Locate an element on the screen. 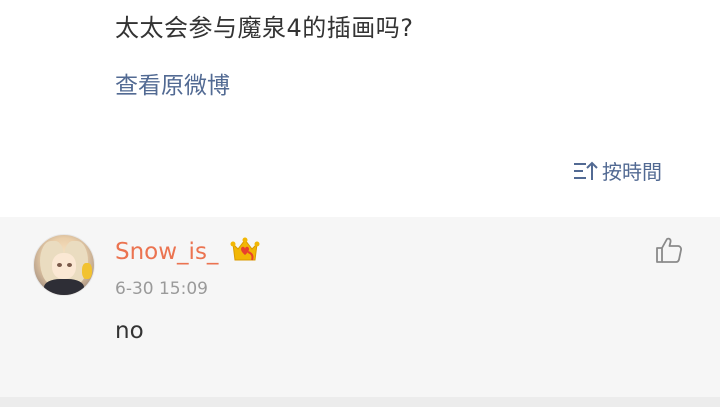  post-text: 太太会参与魔泉4的插画吗? is located at coordinates (264, 28).